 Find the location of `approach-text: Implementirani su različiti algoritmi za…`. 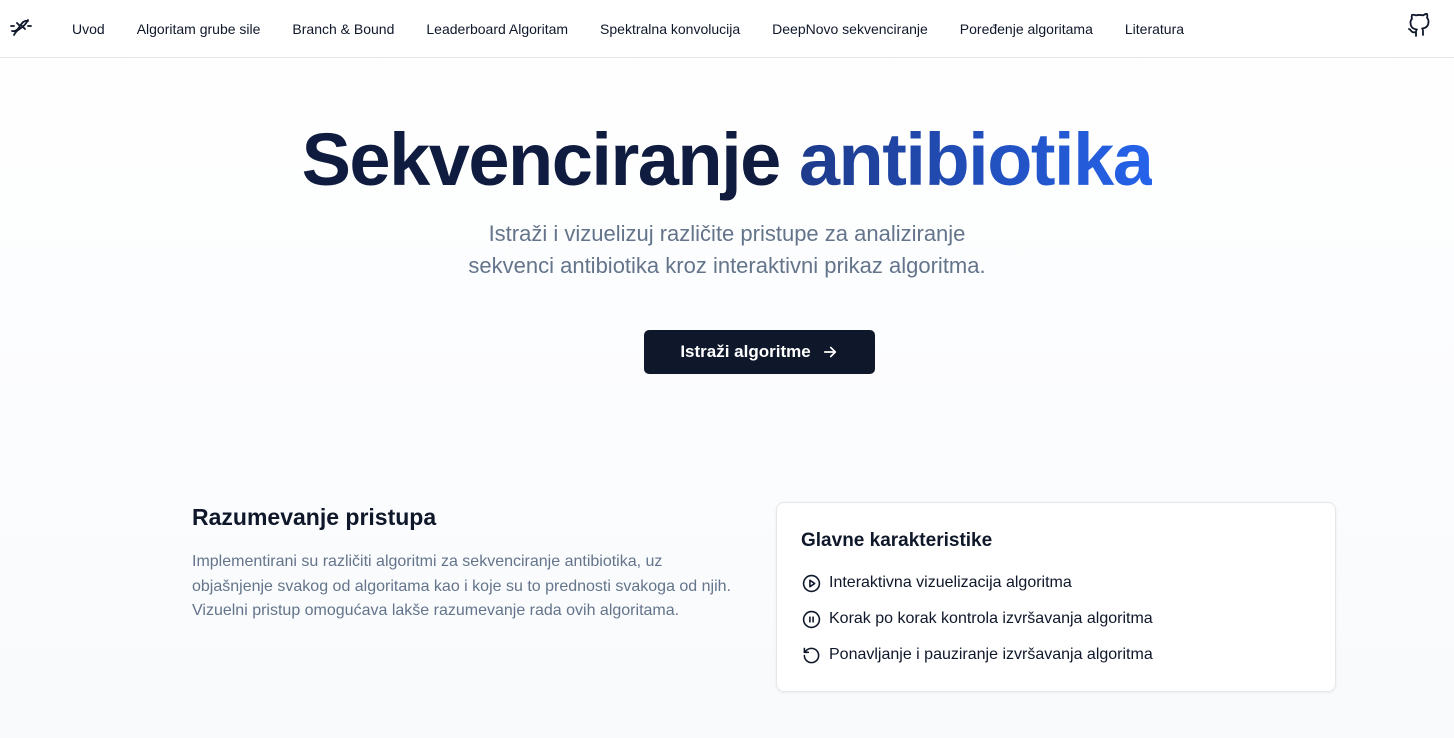

approach-text: Implementirani su različiti algoritmi za… is located at coordinates (461, 586).